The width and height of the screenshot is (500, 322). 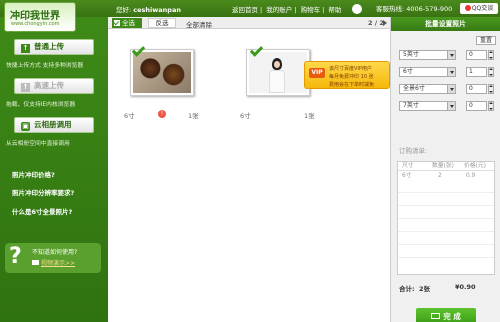 What do you see at coordinates (35, 262) in the screenshot?
I see `video-icon` at bounding box center [35, 262].